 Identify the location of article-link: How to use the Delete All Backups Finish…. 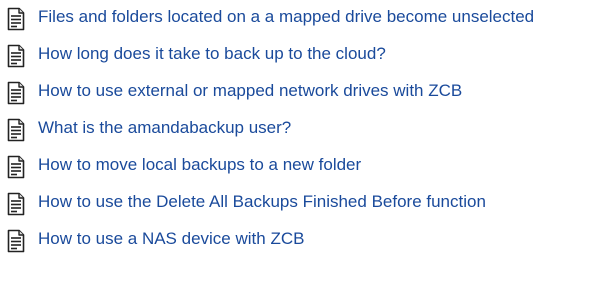
(262, 201).